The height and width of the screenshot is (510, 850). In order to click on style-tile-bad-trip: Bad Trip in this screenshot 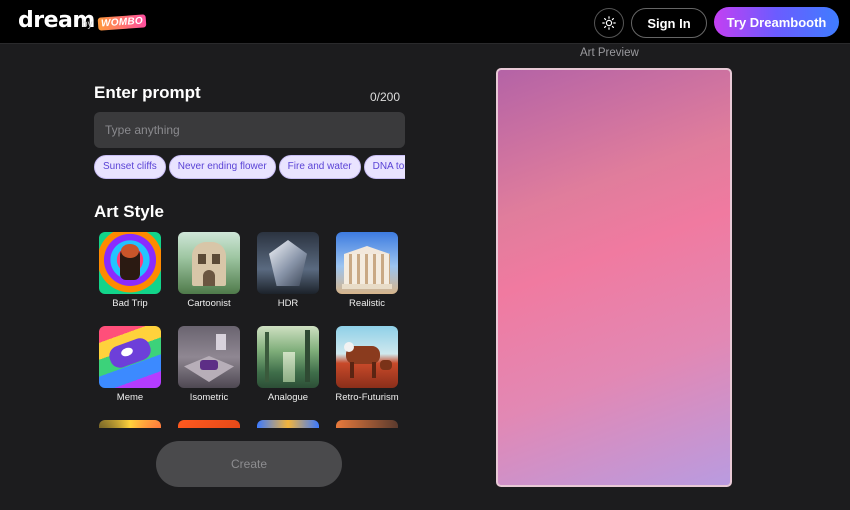, I will do `click(130, 270)`.